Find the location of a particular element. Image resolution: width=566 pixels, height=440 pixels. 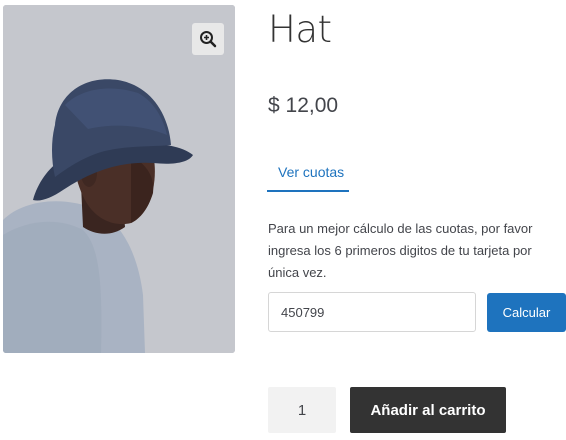

product-price: $ 12,00 is located at coordinates (303, 105).